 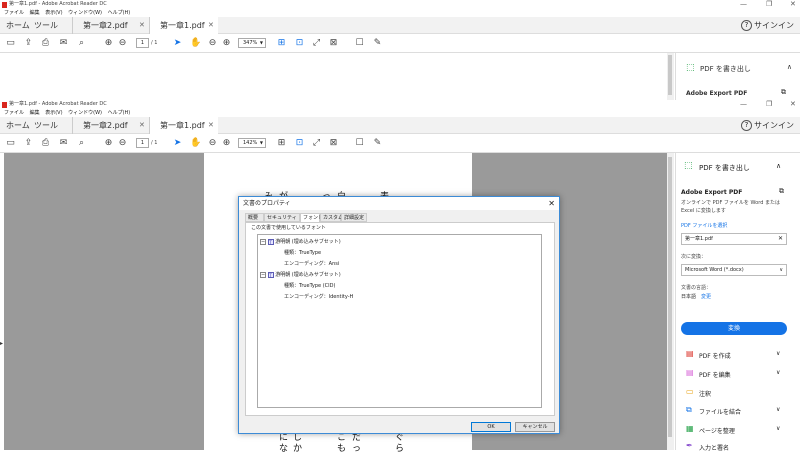 I want to click on dialog-title-bar: 文書のプロパティ ✕, so click(x=399, y=203).